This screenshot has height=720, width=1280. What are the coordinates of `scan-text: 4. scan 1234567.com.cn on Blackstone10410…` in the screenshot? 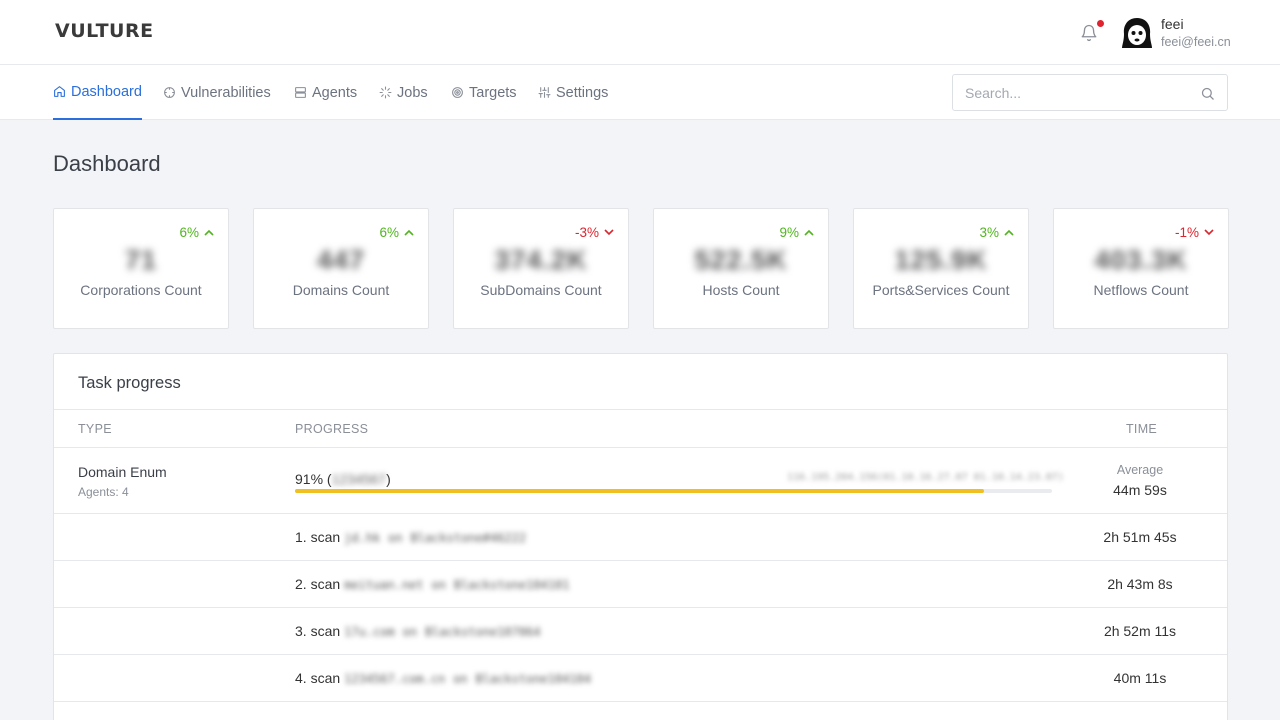 It's located at (443, 678).